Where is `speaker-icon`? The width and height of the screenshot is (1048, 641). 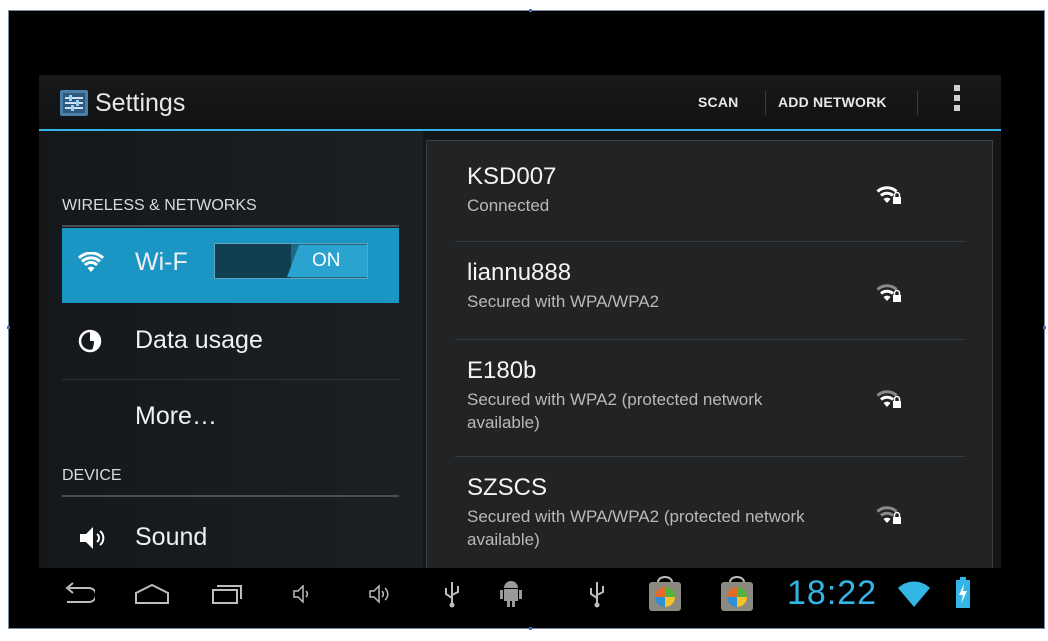 speaker-icon is located at coordinates (92, 538).